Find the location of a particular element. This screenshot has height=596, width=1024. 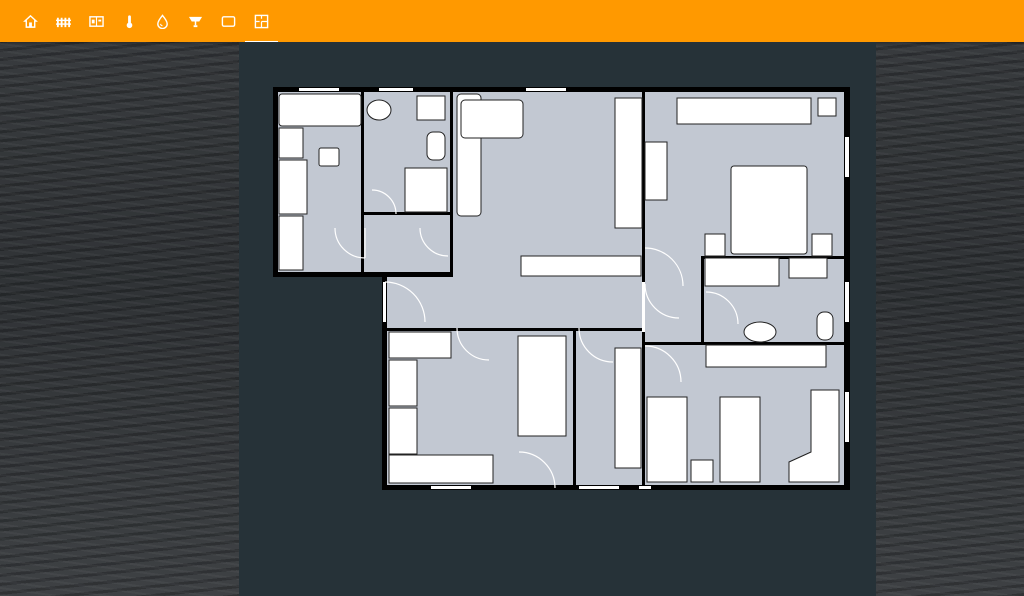

tab-water is located at coordinates (162, 21).